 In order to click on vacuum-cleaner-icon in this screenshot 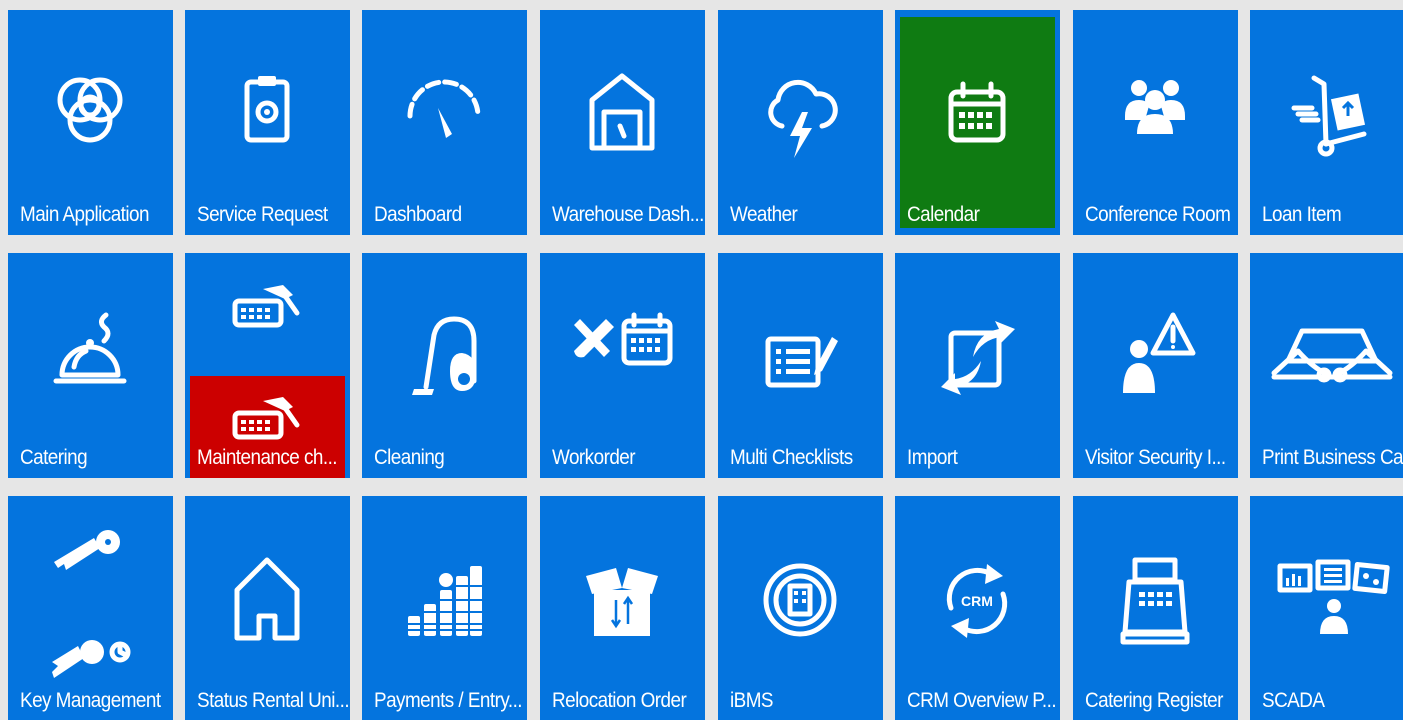, I will do `click(444, 356)`.